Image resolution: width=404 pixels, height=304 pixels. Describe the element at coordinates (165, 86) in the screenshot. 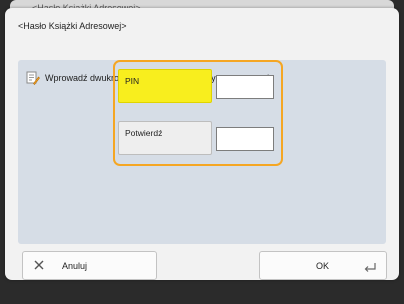

I see `pin-field-button: PIN` at that location.